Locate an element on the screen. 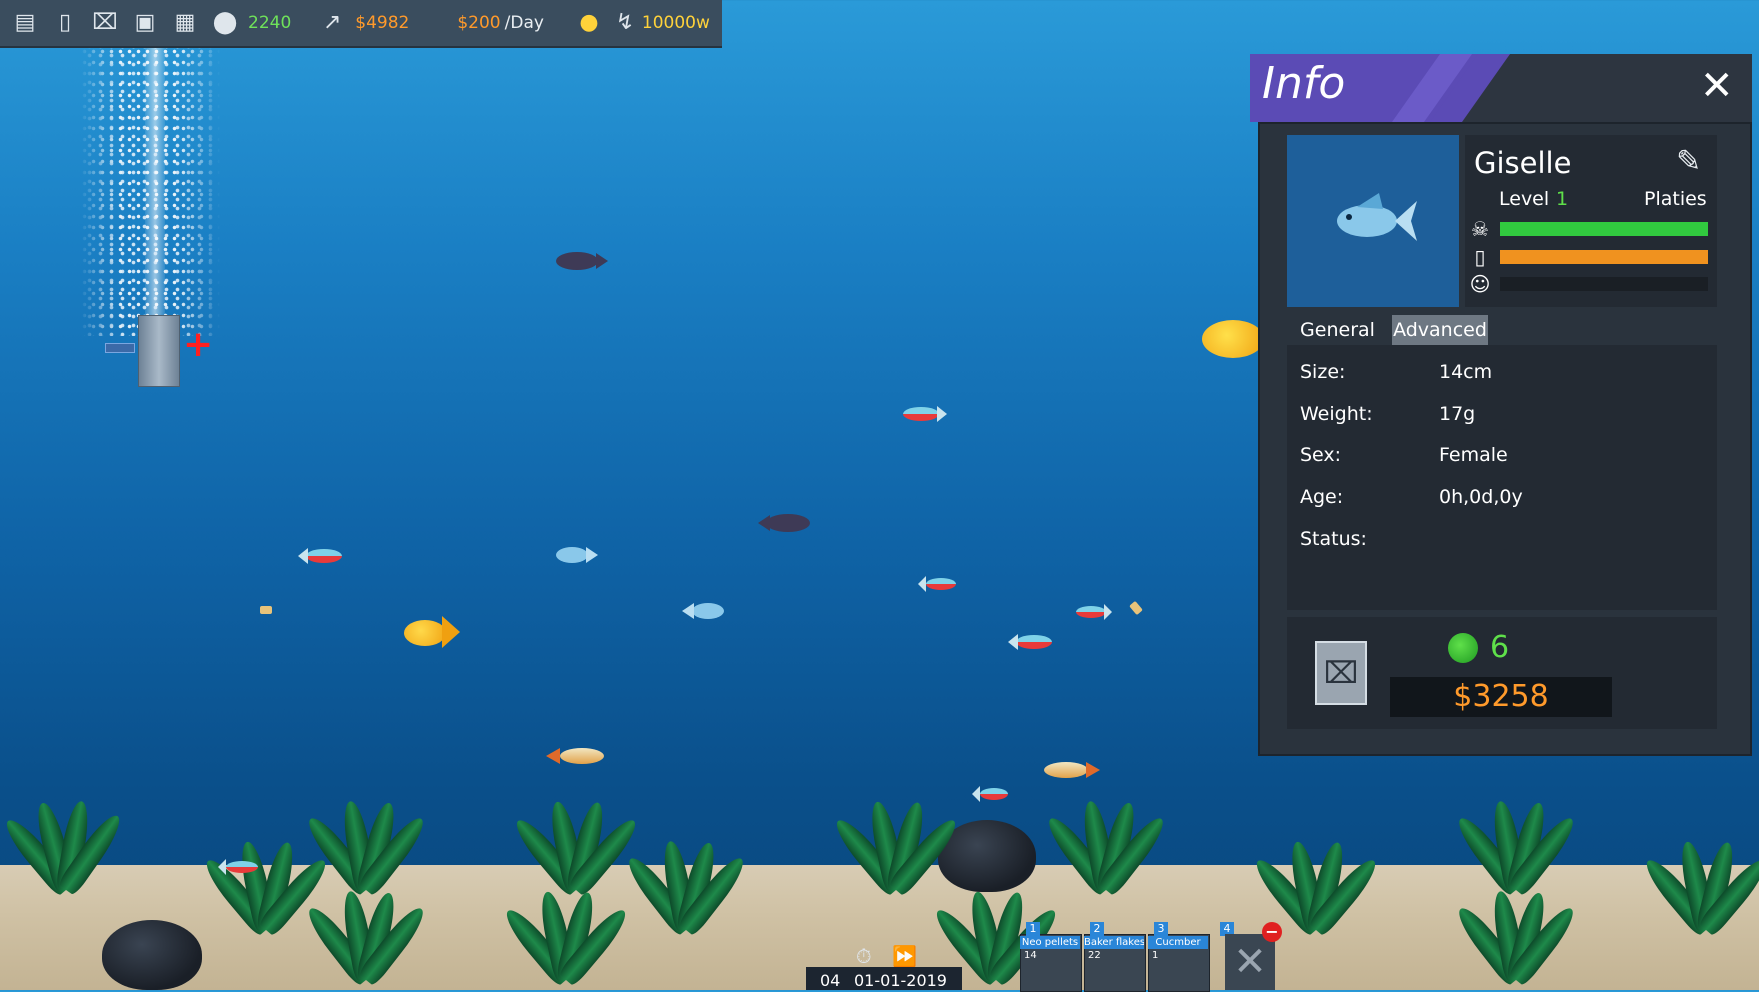 This screenshot has height=992, width=1759. fish-details is located at coordinates (1502, 477).